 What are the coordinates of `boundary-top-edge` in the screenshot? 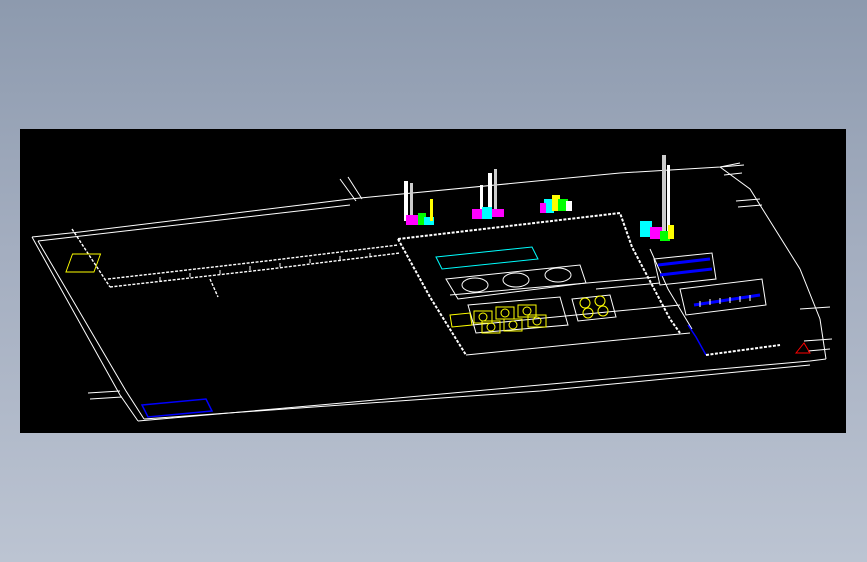 It's located at (388, 201).